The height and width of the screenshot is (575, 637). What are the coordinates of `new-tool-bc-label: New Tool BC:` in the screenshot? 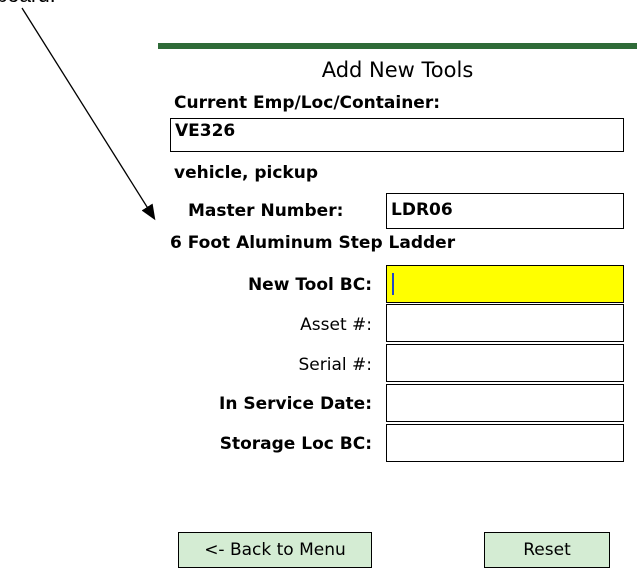 It's located at (309, 285).